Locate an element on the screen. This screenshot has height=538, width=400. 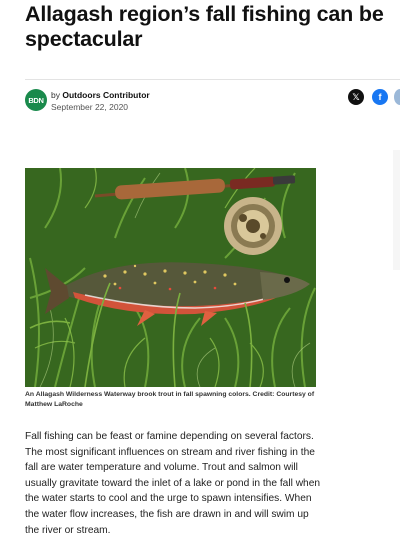
byline-prefix: by is located at coordinates (55, 95).